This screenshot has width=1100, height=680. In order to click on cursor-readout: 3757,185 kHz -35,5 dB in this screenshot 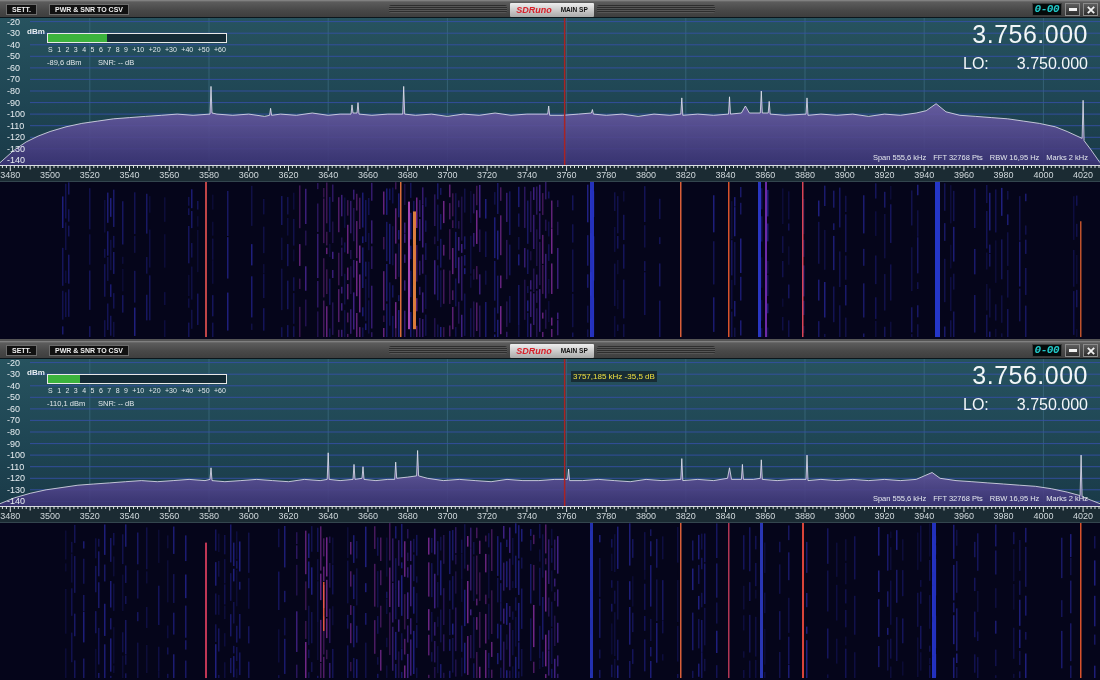, I will do `click(614, 376)`.